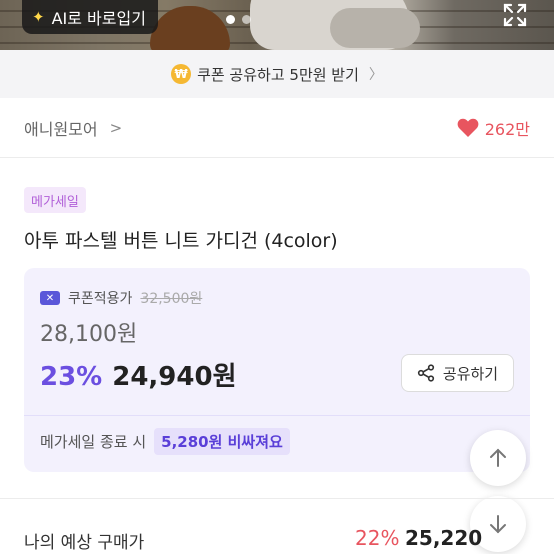 This screenshot has height=554, width=554. I want to click on final-price-row: 23% 24,940원, so click(138, 374).